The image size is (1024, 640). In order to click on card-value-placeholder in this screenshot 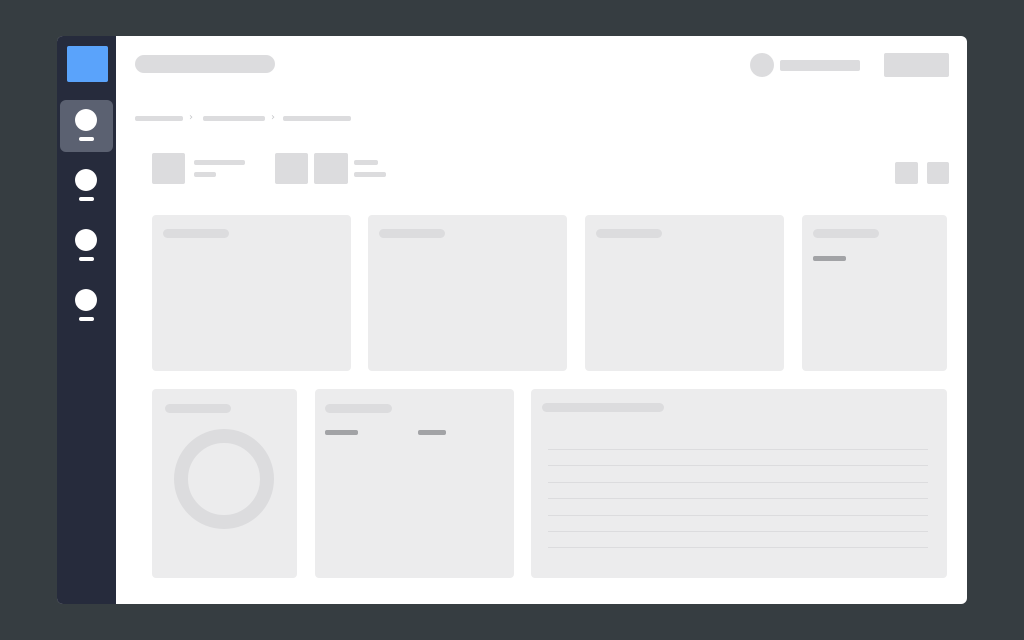, I will do `click(829, 258)`.